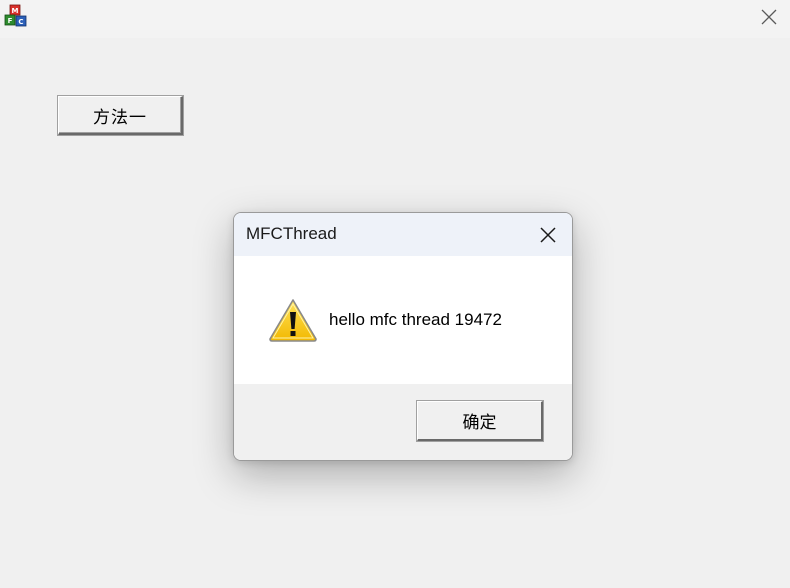 The width and height of the screenshot is (790, 588). I want to click on main-window-titlebar: M F C, so click(395, 19).